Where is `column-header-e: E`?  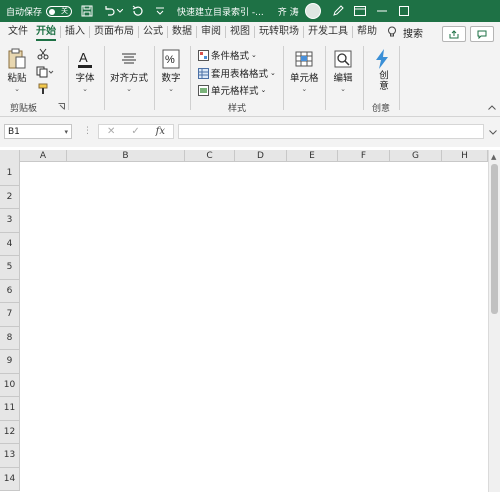 column-header-e: E is located at coordinates (312, 156).